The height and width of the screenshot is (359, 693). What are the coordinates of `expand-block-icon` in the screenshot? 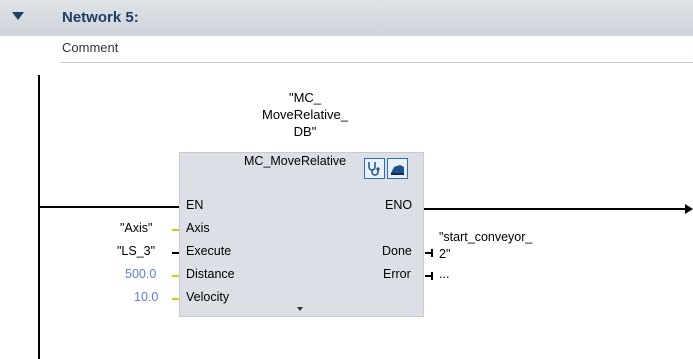 It's located at (300, 309).